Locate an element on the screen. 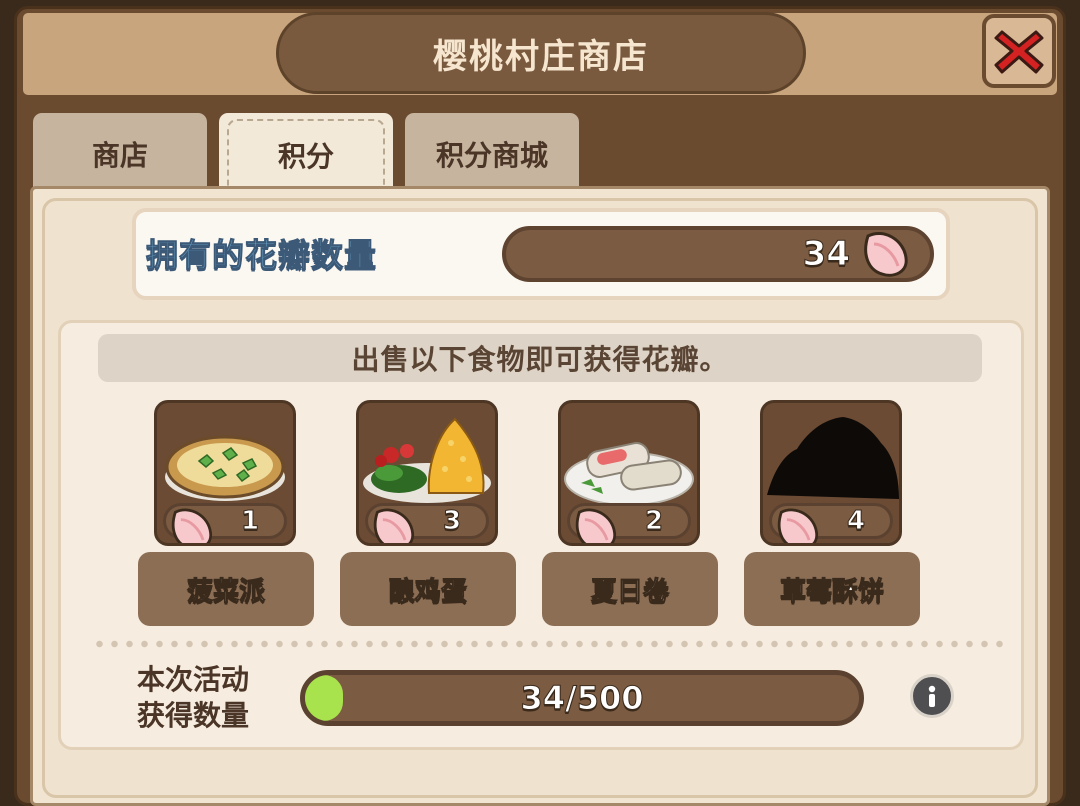  shop-title: 樱桃村庄商店 is located at coordinates (541, 53).